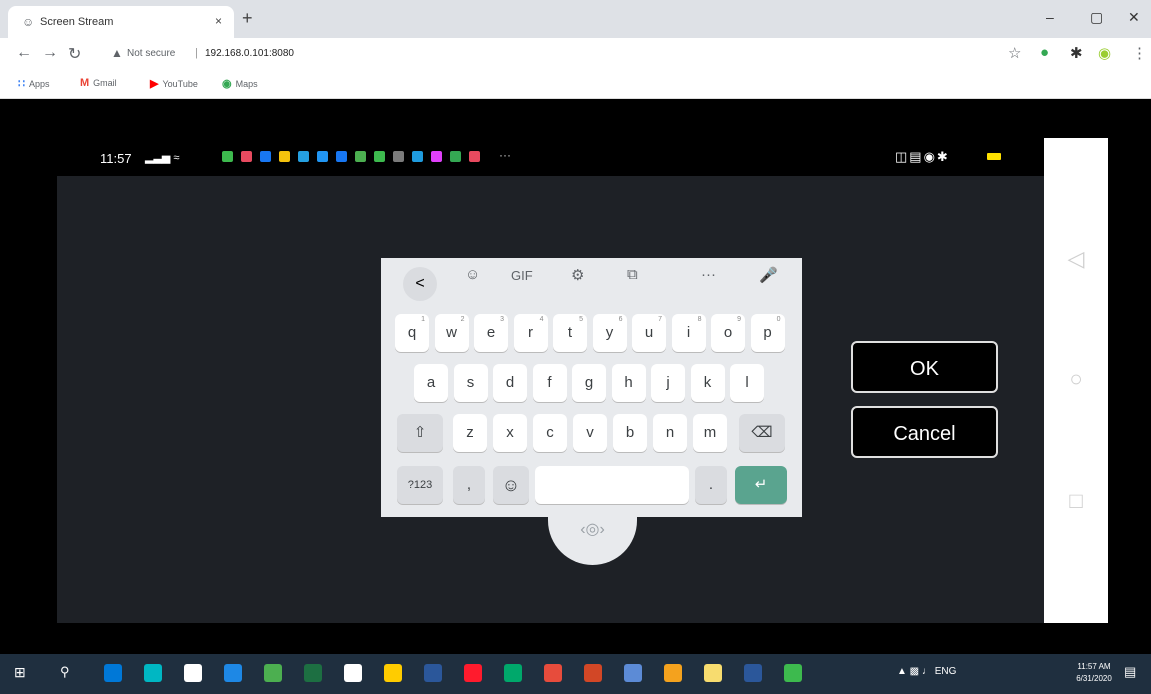 This screenshot has height=694, width=1151. What do you see at coordinates (1104, 53) in the screenshot?
I see `profile-avatar: ◉` at bounding box center [1104, 53].